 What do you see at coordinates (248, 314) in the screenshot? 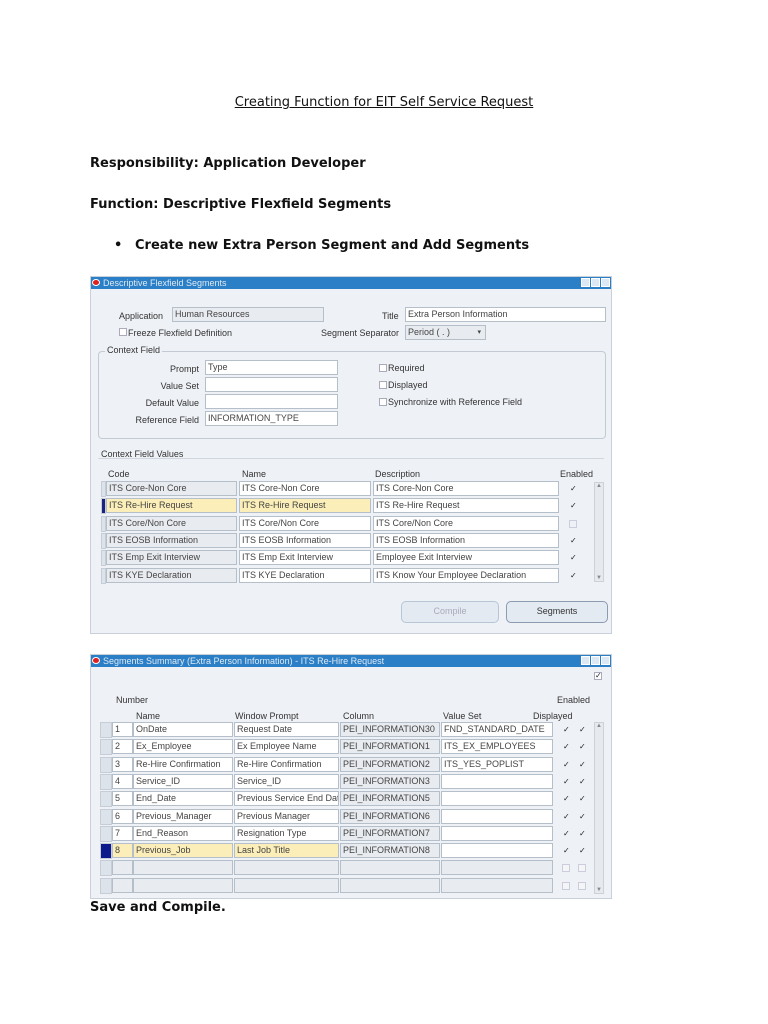
I see `application-field: Human Resources` at bounding box center [248, 314].